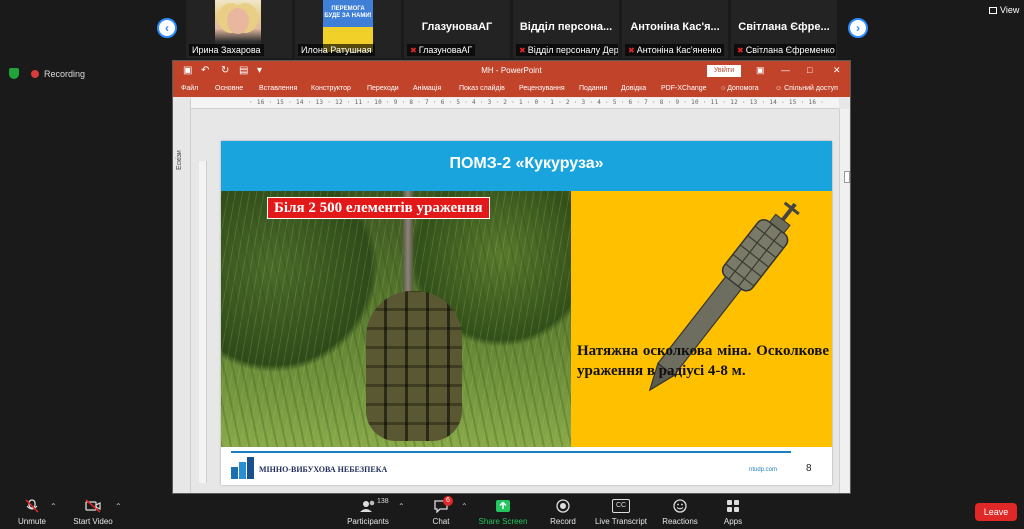  What do you see at coordinates (383, 88) in the screenshot?
I see `tab-transitions: Переходи` at bounding box center [383, 88].